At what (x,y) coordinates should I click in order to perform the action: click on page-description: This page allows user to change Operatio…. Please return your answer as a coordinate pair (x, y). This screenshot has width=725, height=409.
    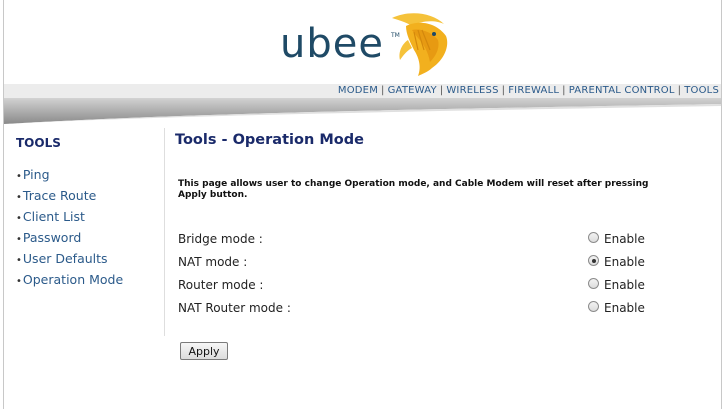
    Looking at the image, I should click on (413, 189).